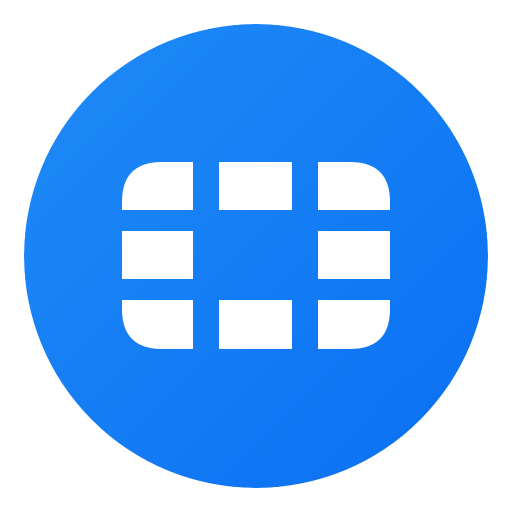 Image resolution: width=512 pixels, height=512 pixels. What do you see at coordinates (354, 255) in the screenshot?
I see `logo-block-middle-right` at bounding box center [354, 255].